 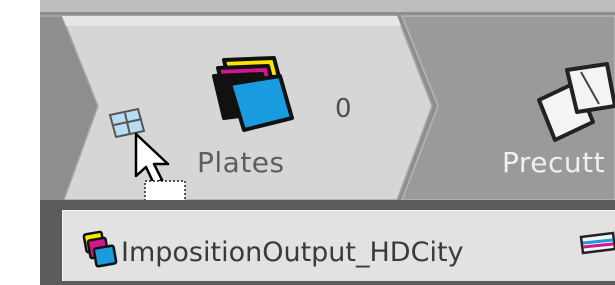 I want to click on output-preview-icon, so click(x=597, y=243).